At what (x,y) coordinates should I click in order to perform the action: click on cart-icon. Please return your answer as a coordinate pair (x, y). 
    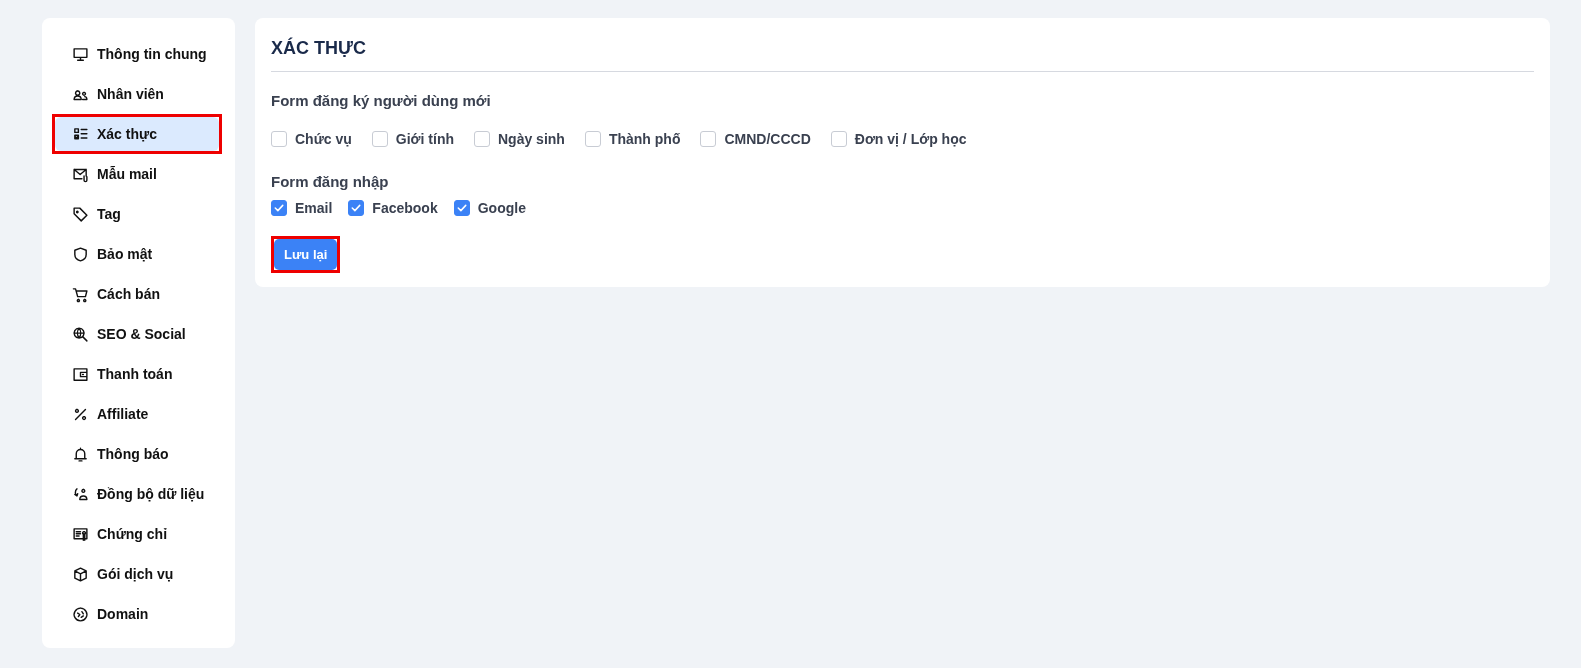
    Looking at the image, I should click on (80, 294).